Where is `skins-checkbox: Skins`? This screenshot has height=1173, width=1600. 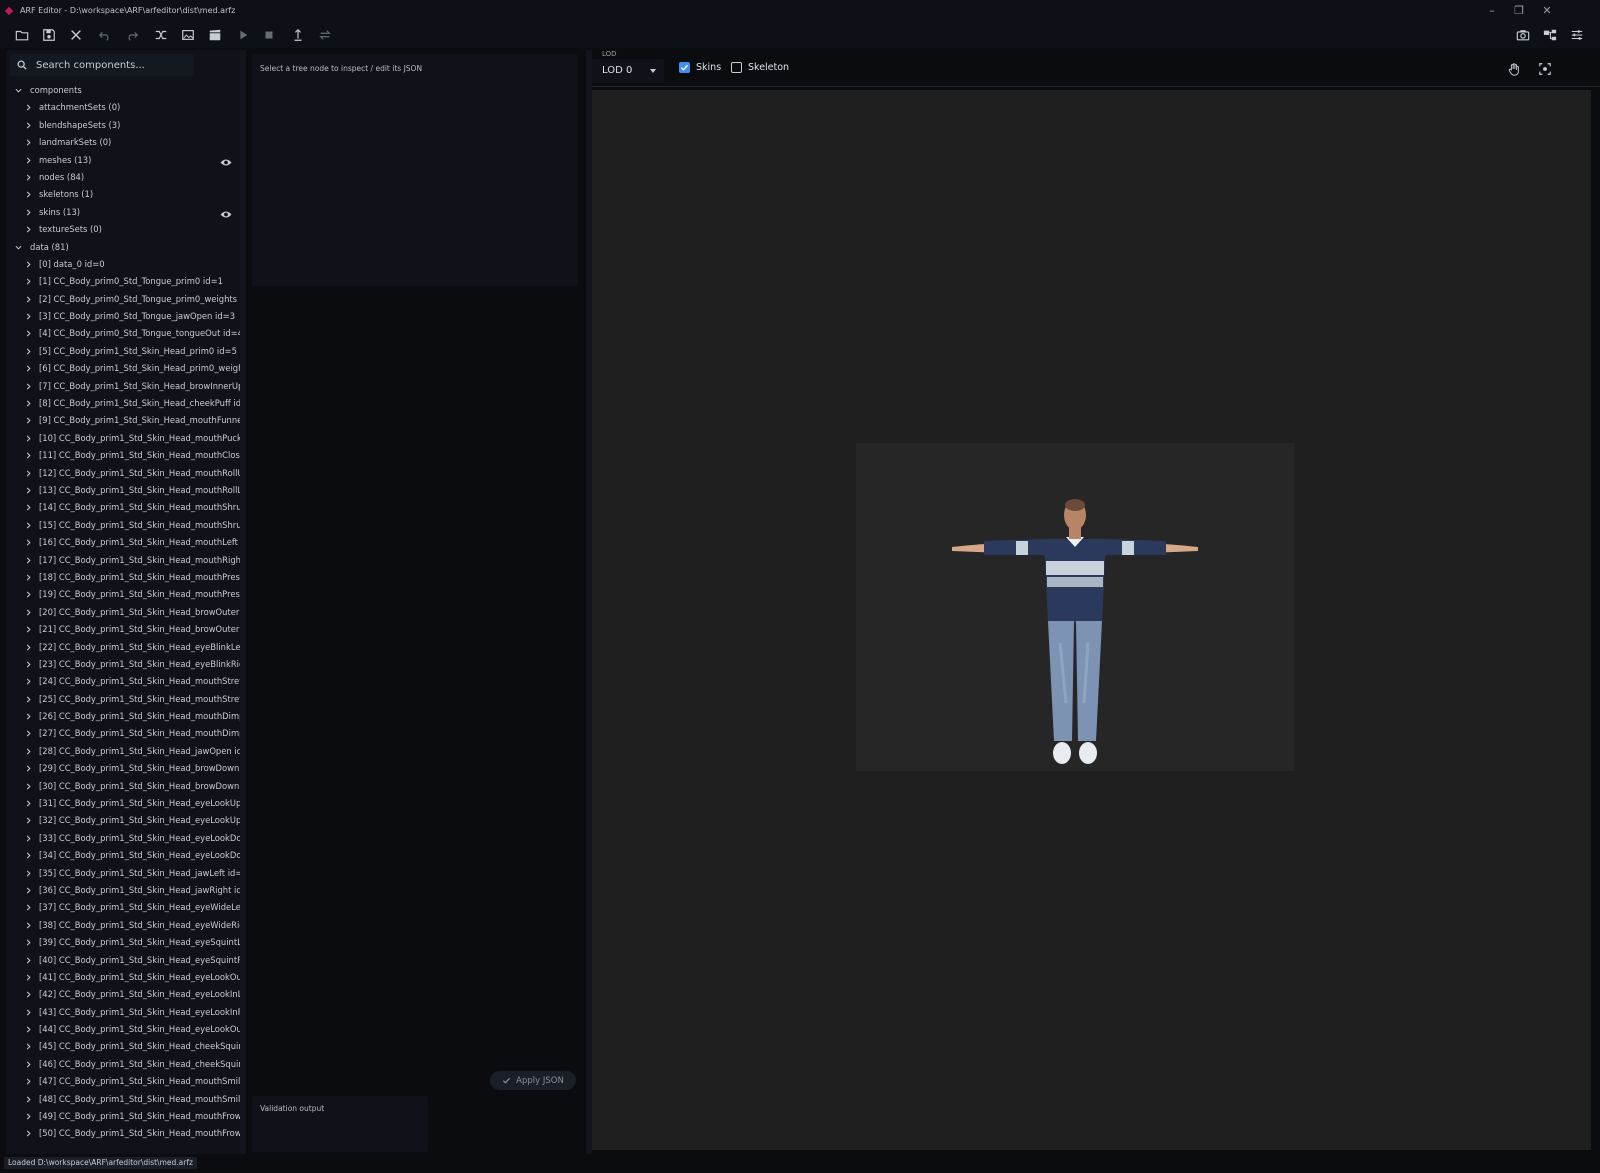
skins-checkbox: Skins is located at coordinates (700, 67).